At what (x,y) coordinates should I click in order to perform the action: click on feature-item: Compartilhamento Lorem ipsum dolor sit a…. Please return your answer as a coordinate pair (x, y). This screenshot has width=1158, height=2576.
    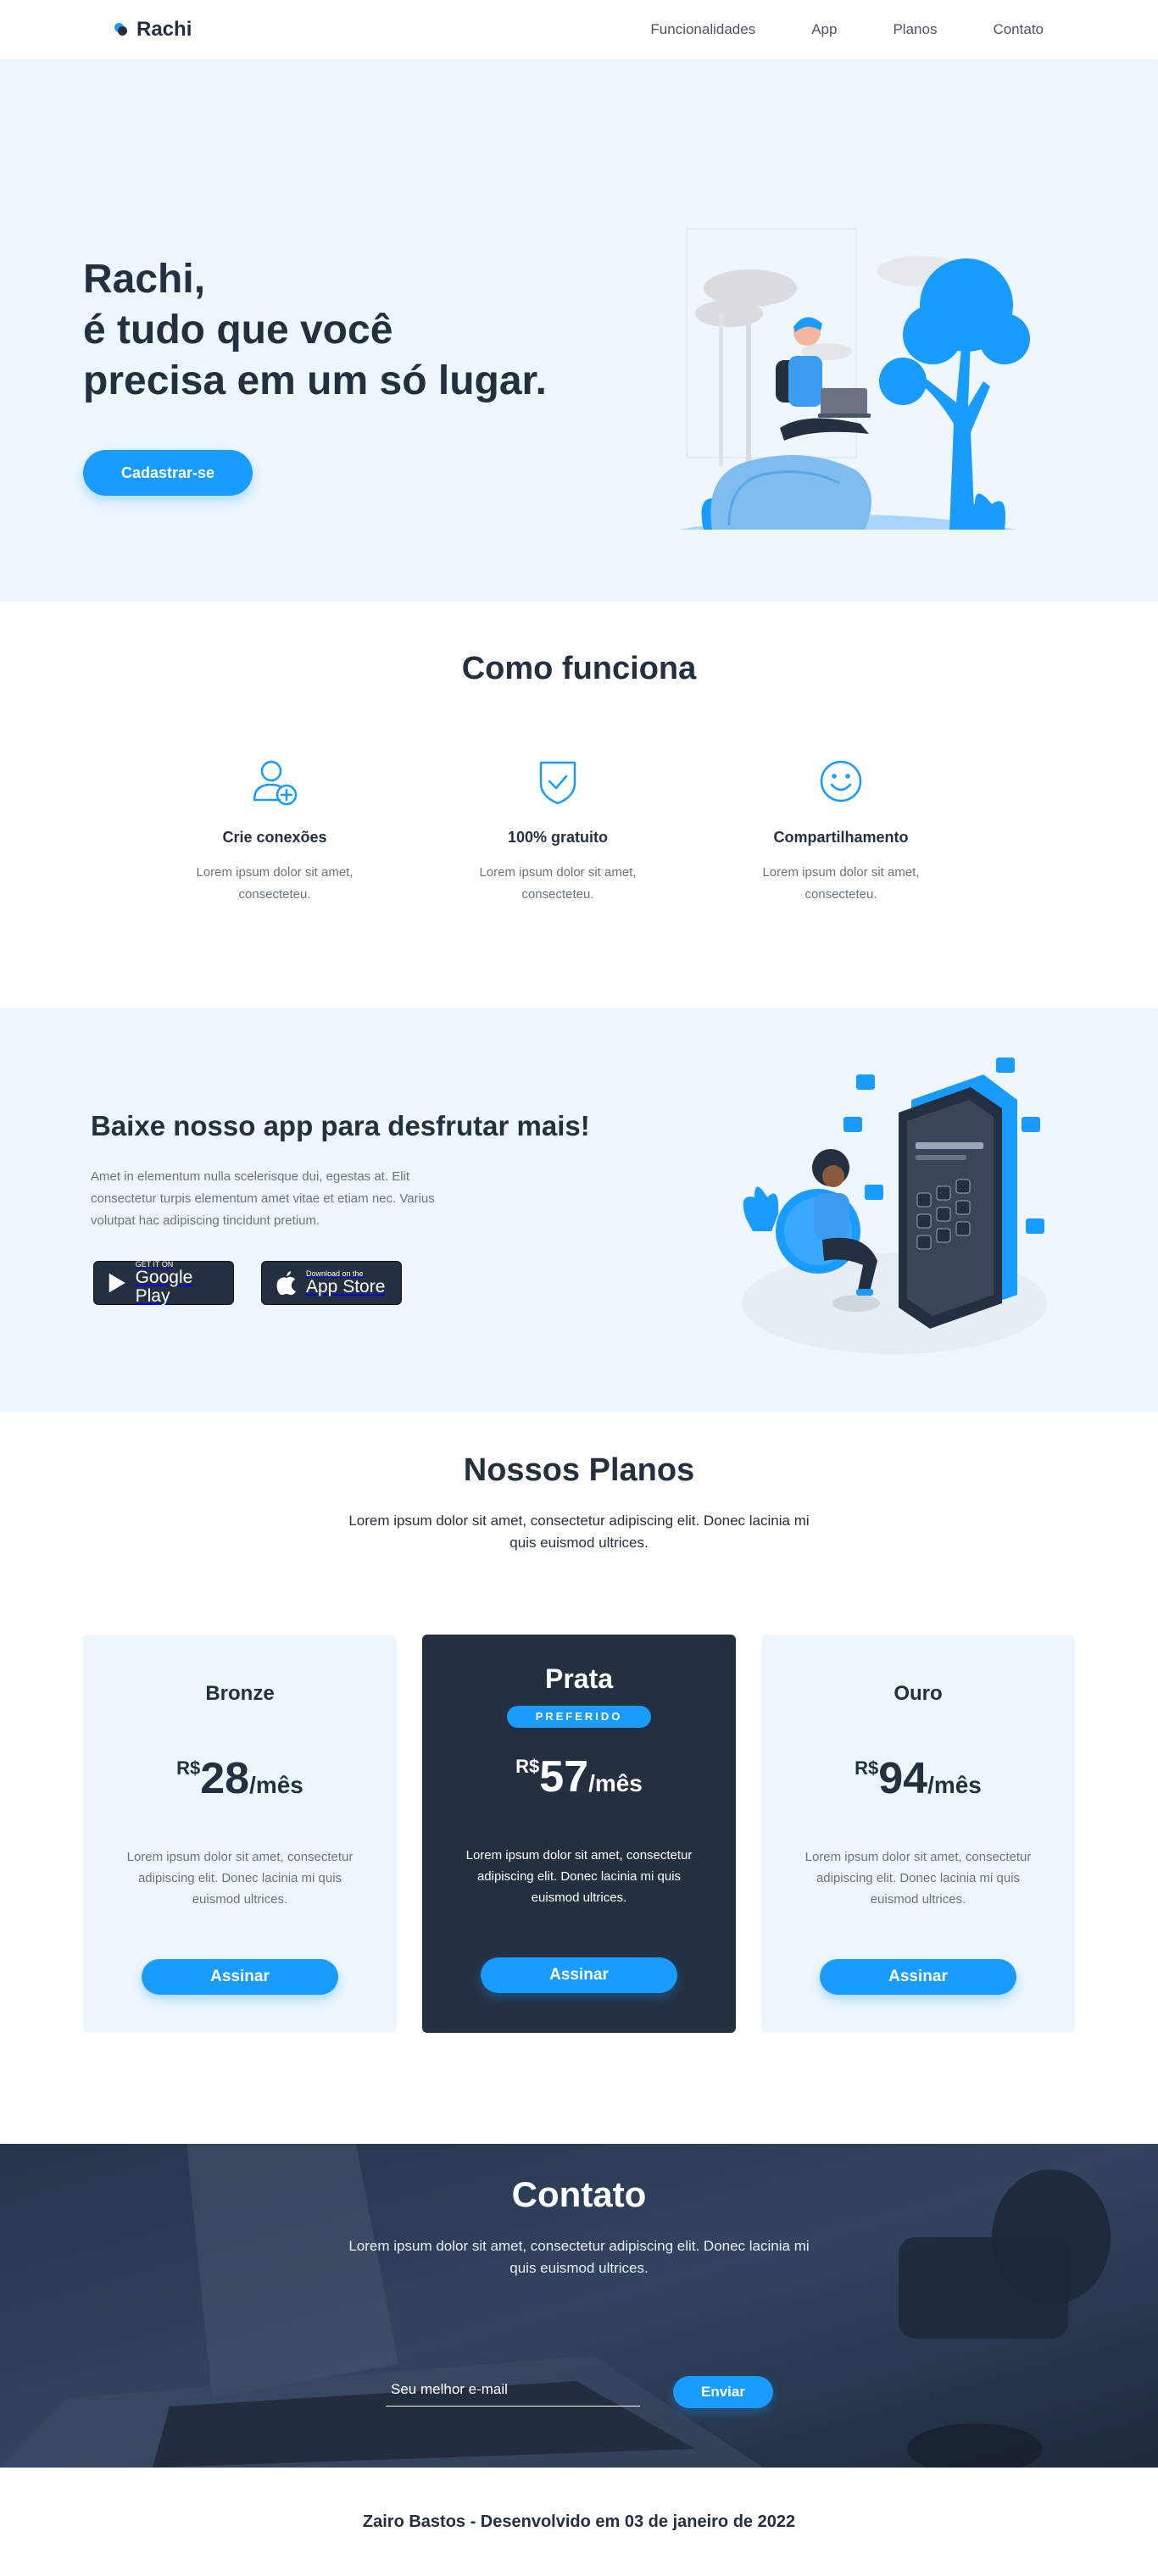
    Looking at the image, I should click on (841, 830).